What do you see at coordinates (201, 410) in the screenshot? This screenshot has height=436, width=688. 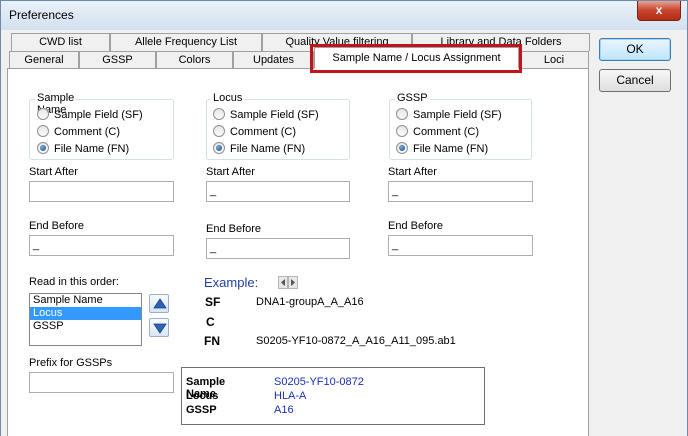 I see `result-gssp-key: GSSP` at bounding box center [201, 410].